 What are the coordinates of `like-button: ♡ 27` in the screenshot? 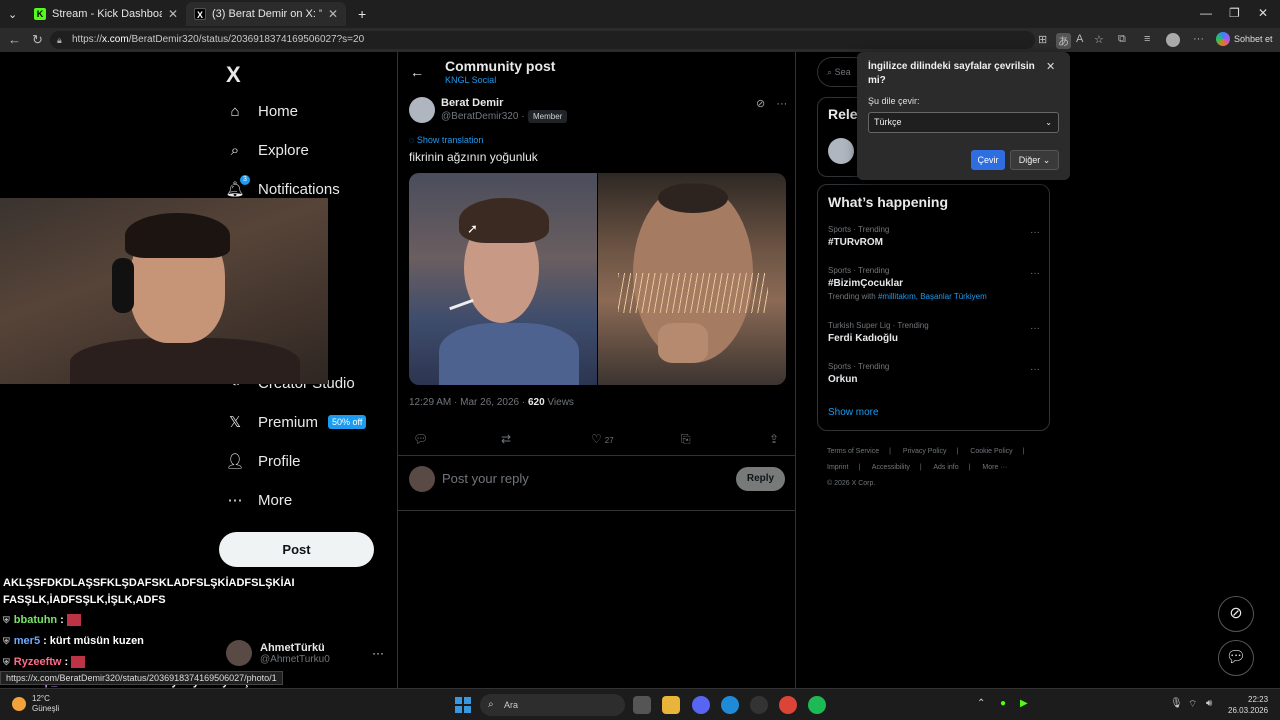 It's located at (602, 439).